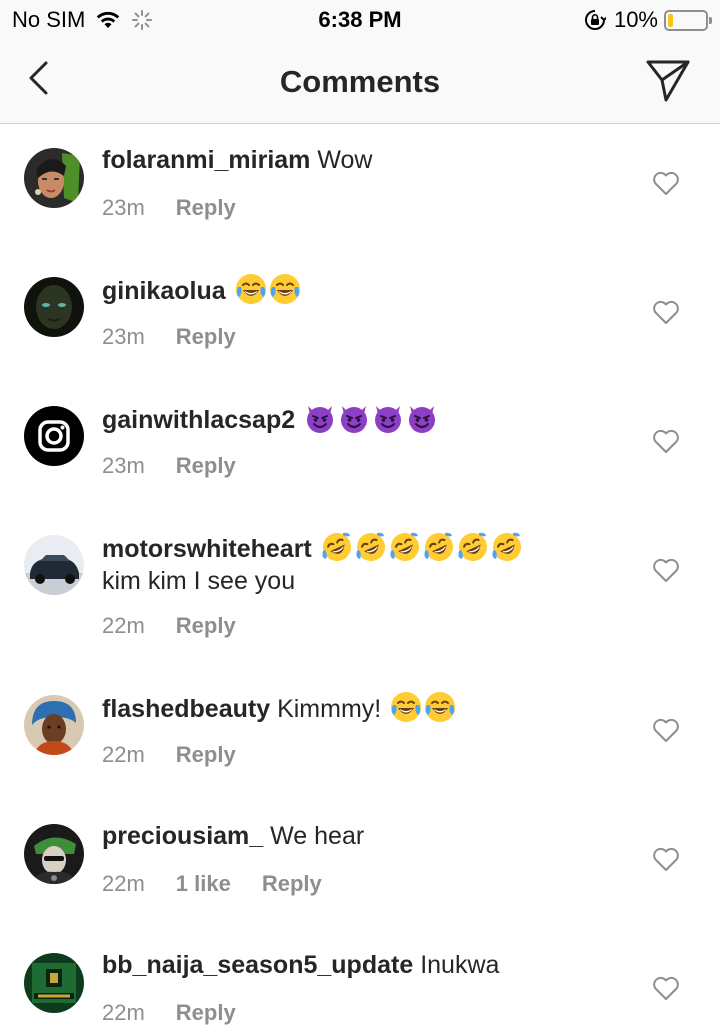  Describe the element at coordinates (688, 20) in the screenshot. I see `battery-icon` at that location.